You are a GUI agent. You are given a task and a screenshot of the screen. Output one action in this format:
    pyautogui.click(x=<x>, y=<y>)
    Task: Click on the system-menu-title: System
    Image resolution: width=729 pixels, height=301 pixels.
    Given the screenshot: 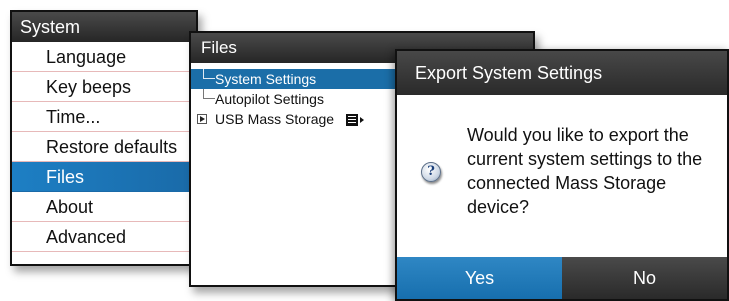 What is the action you would take?
    pyautogui.click(x=104, y=27)
    